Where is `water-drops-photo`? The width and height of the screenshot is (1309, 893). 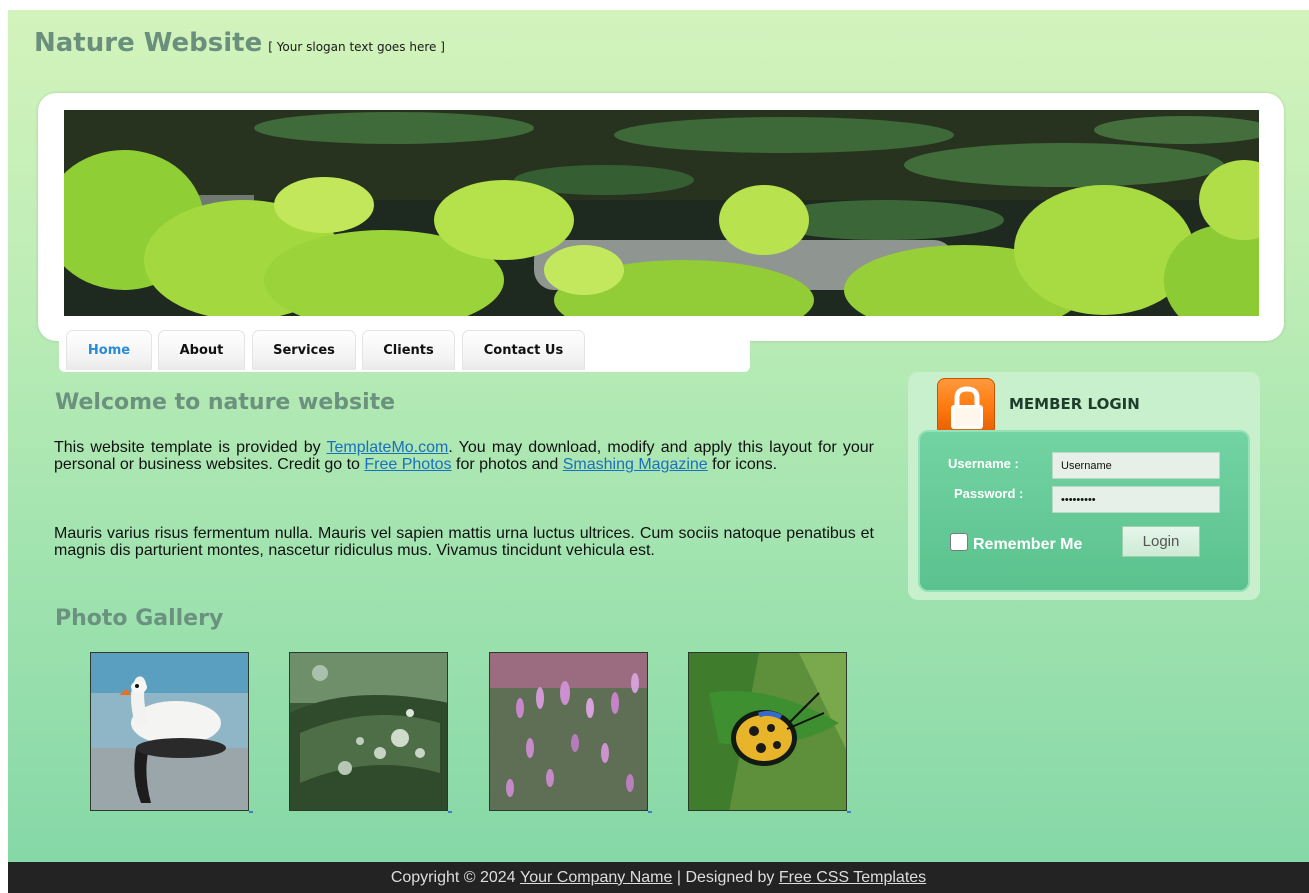
water-drops-photo is located at coordinates (368, 731).